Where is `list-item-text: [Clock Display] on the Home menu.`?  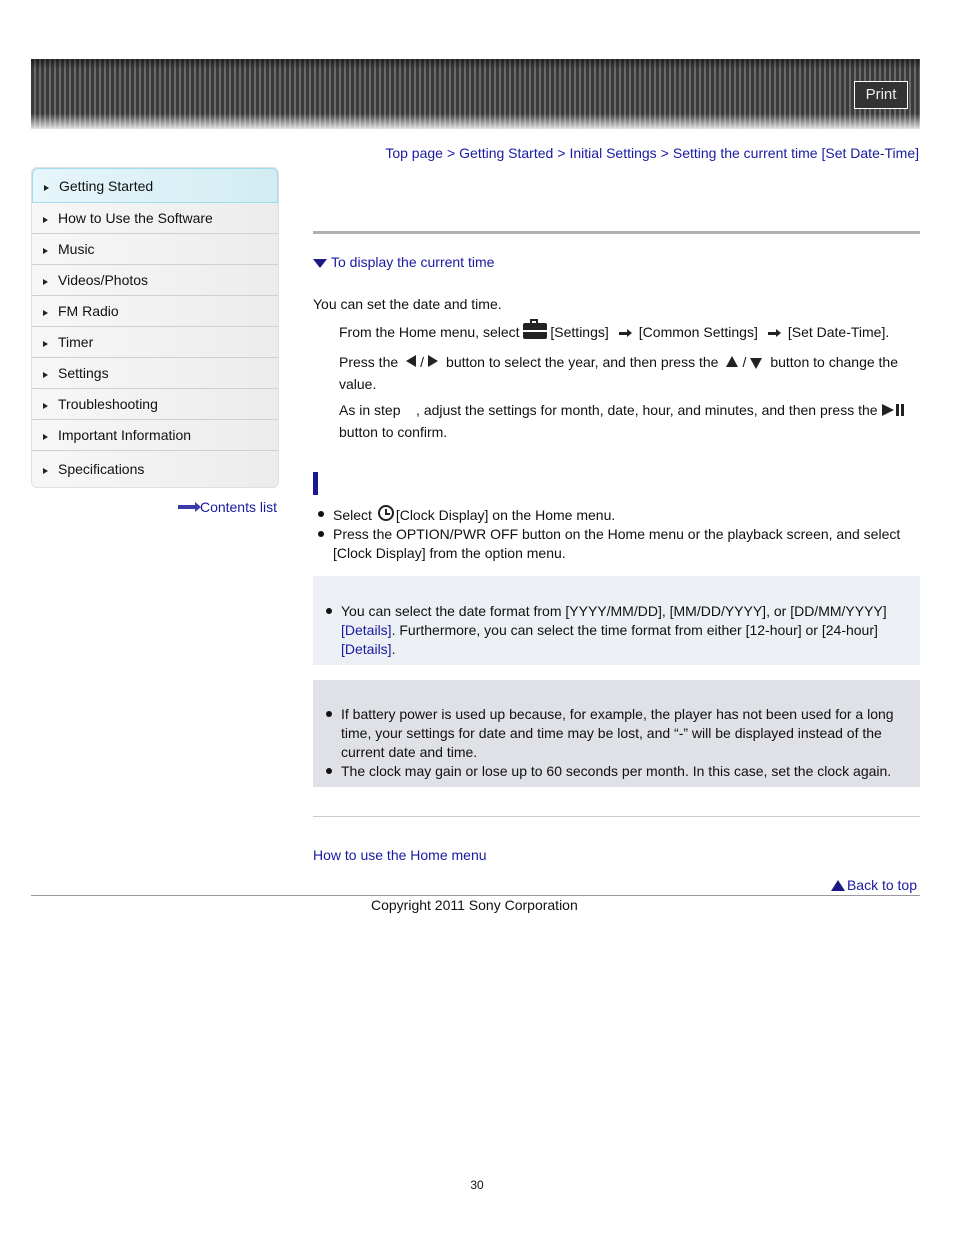 list-item-text: [Clock Display] on the Home menu. is located at coordinates (505, 515).